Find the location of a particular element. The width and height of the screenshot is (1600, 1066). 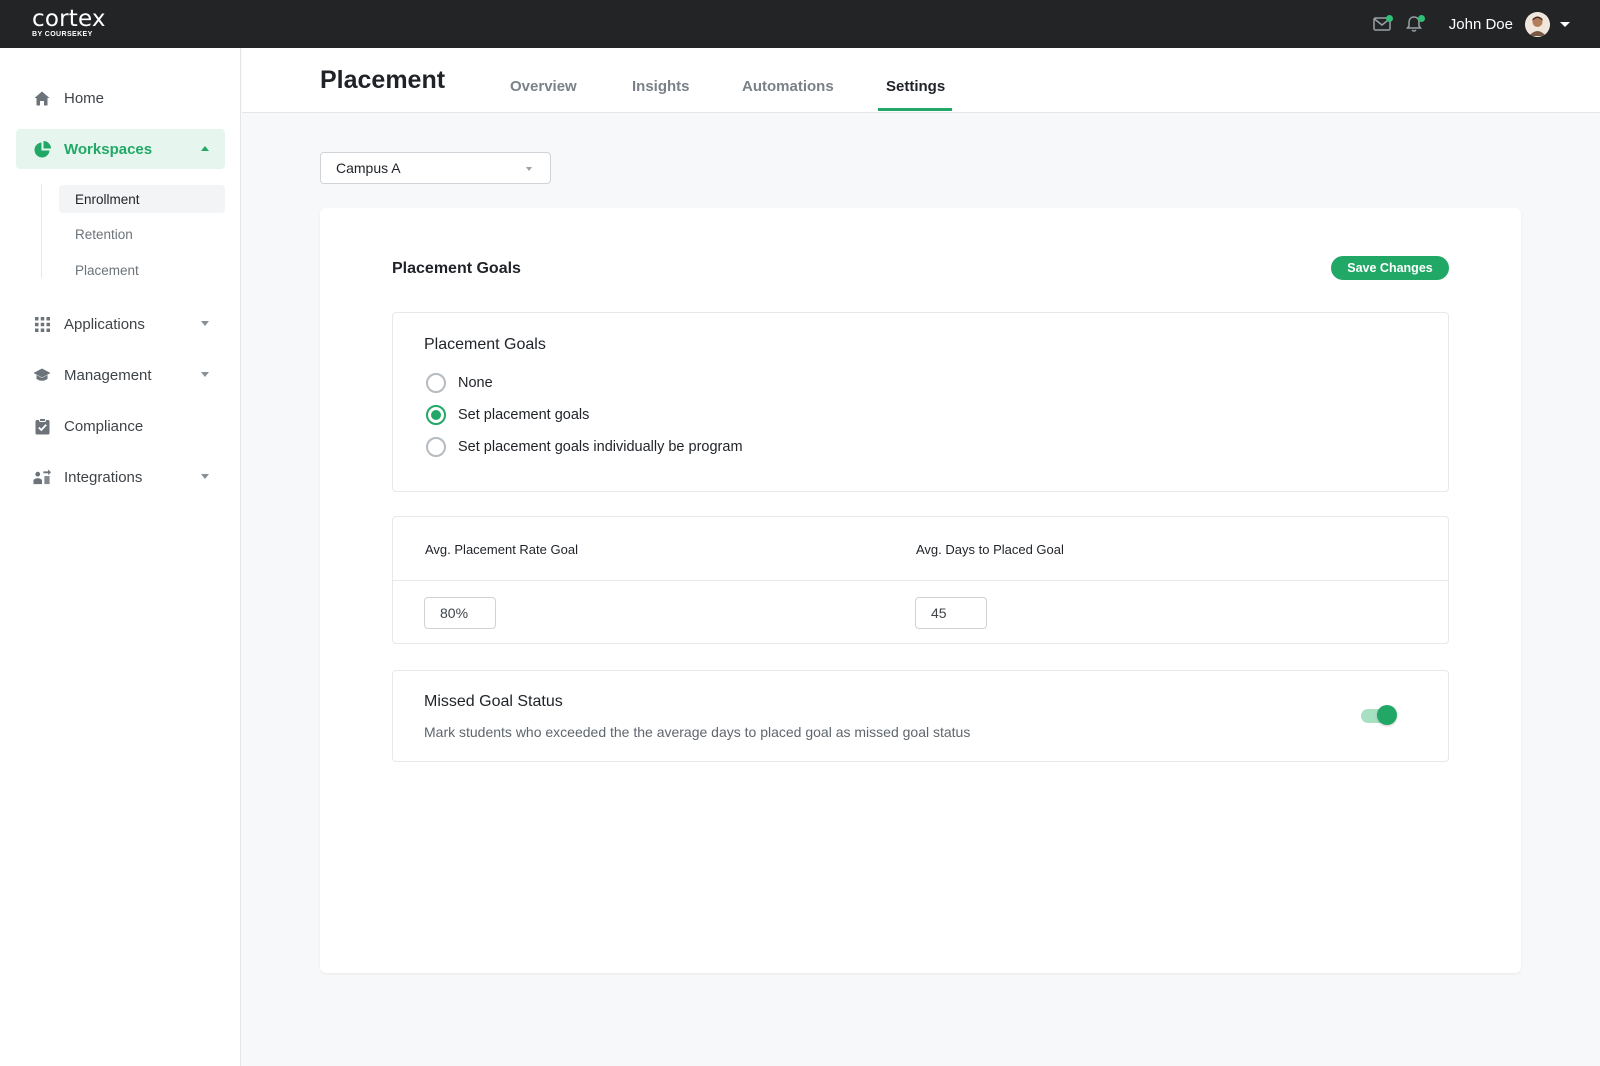

sidebar-item-compliance: Compliance is located at coordinates (120, 426).